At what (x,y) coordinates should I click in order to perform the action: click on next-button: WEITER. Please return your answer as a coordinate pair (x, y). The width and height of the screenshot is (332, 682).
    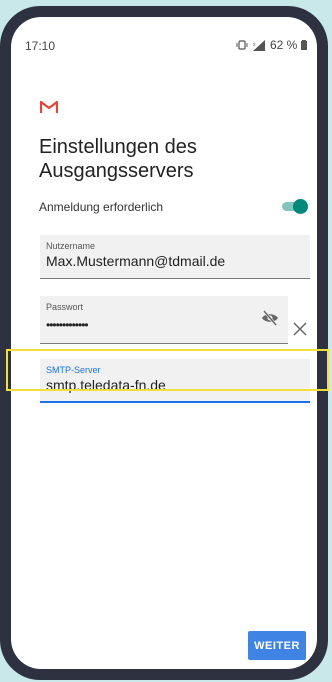
    Looking at the image, I should click on (277, 645).